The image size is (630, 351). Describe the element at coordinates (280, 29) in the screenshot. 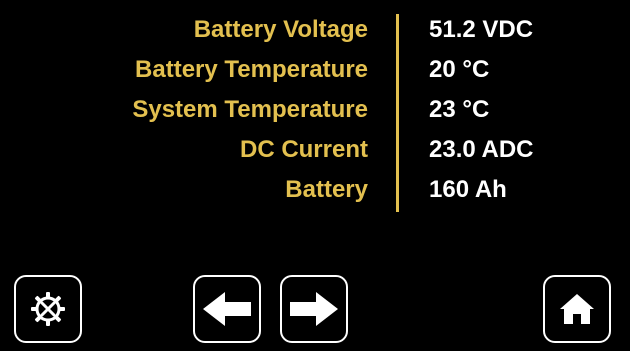

I see `reading-label: Battery Voltage` at that location.